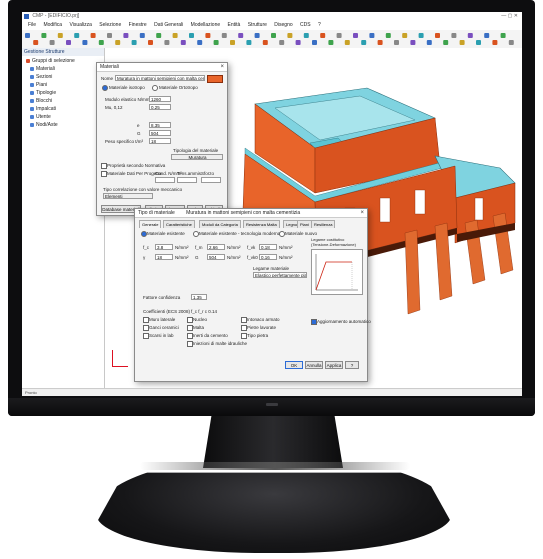 Image resolution: width=543 pixels, height=559 pixels. Describe the element at coordinates (41, 77) in the screenshot. I see `tree-item-sezioni: Sezioni` at that location.